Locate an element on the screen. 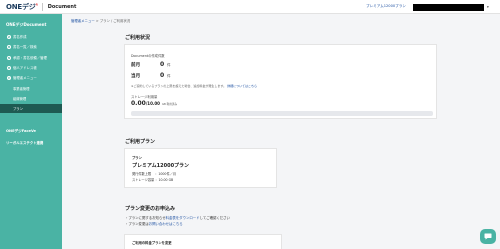 This screenshot has height=249, width=500. change-bullet-1: ・プランに関するお知らせ料金表をダウンロードしてご確認ください is located at coordinates (177, 218).